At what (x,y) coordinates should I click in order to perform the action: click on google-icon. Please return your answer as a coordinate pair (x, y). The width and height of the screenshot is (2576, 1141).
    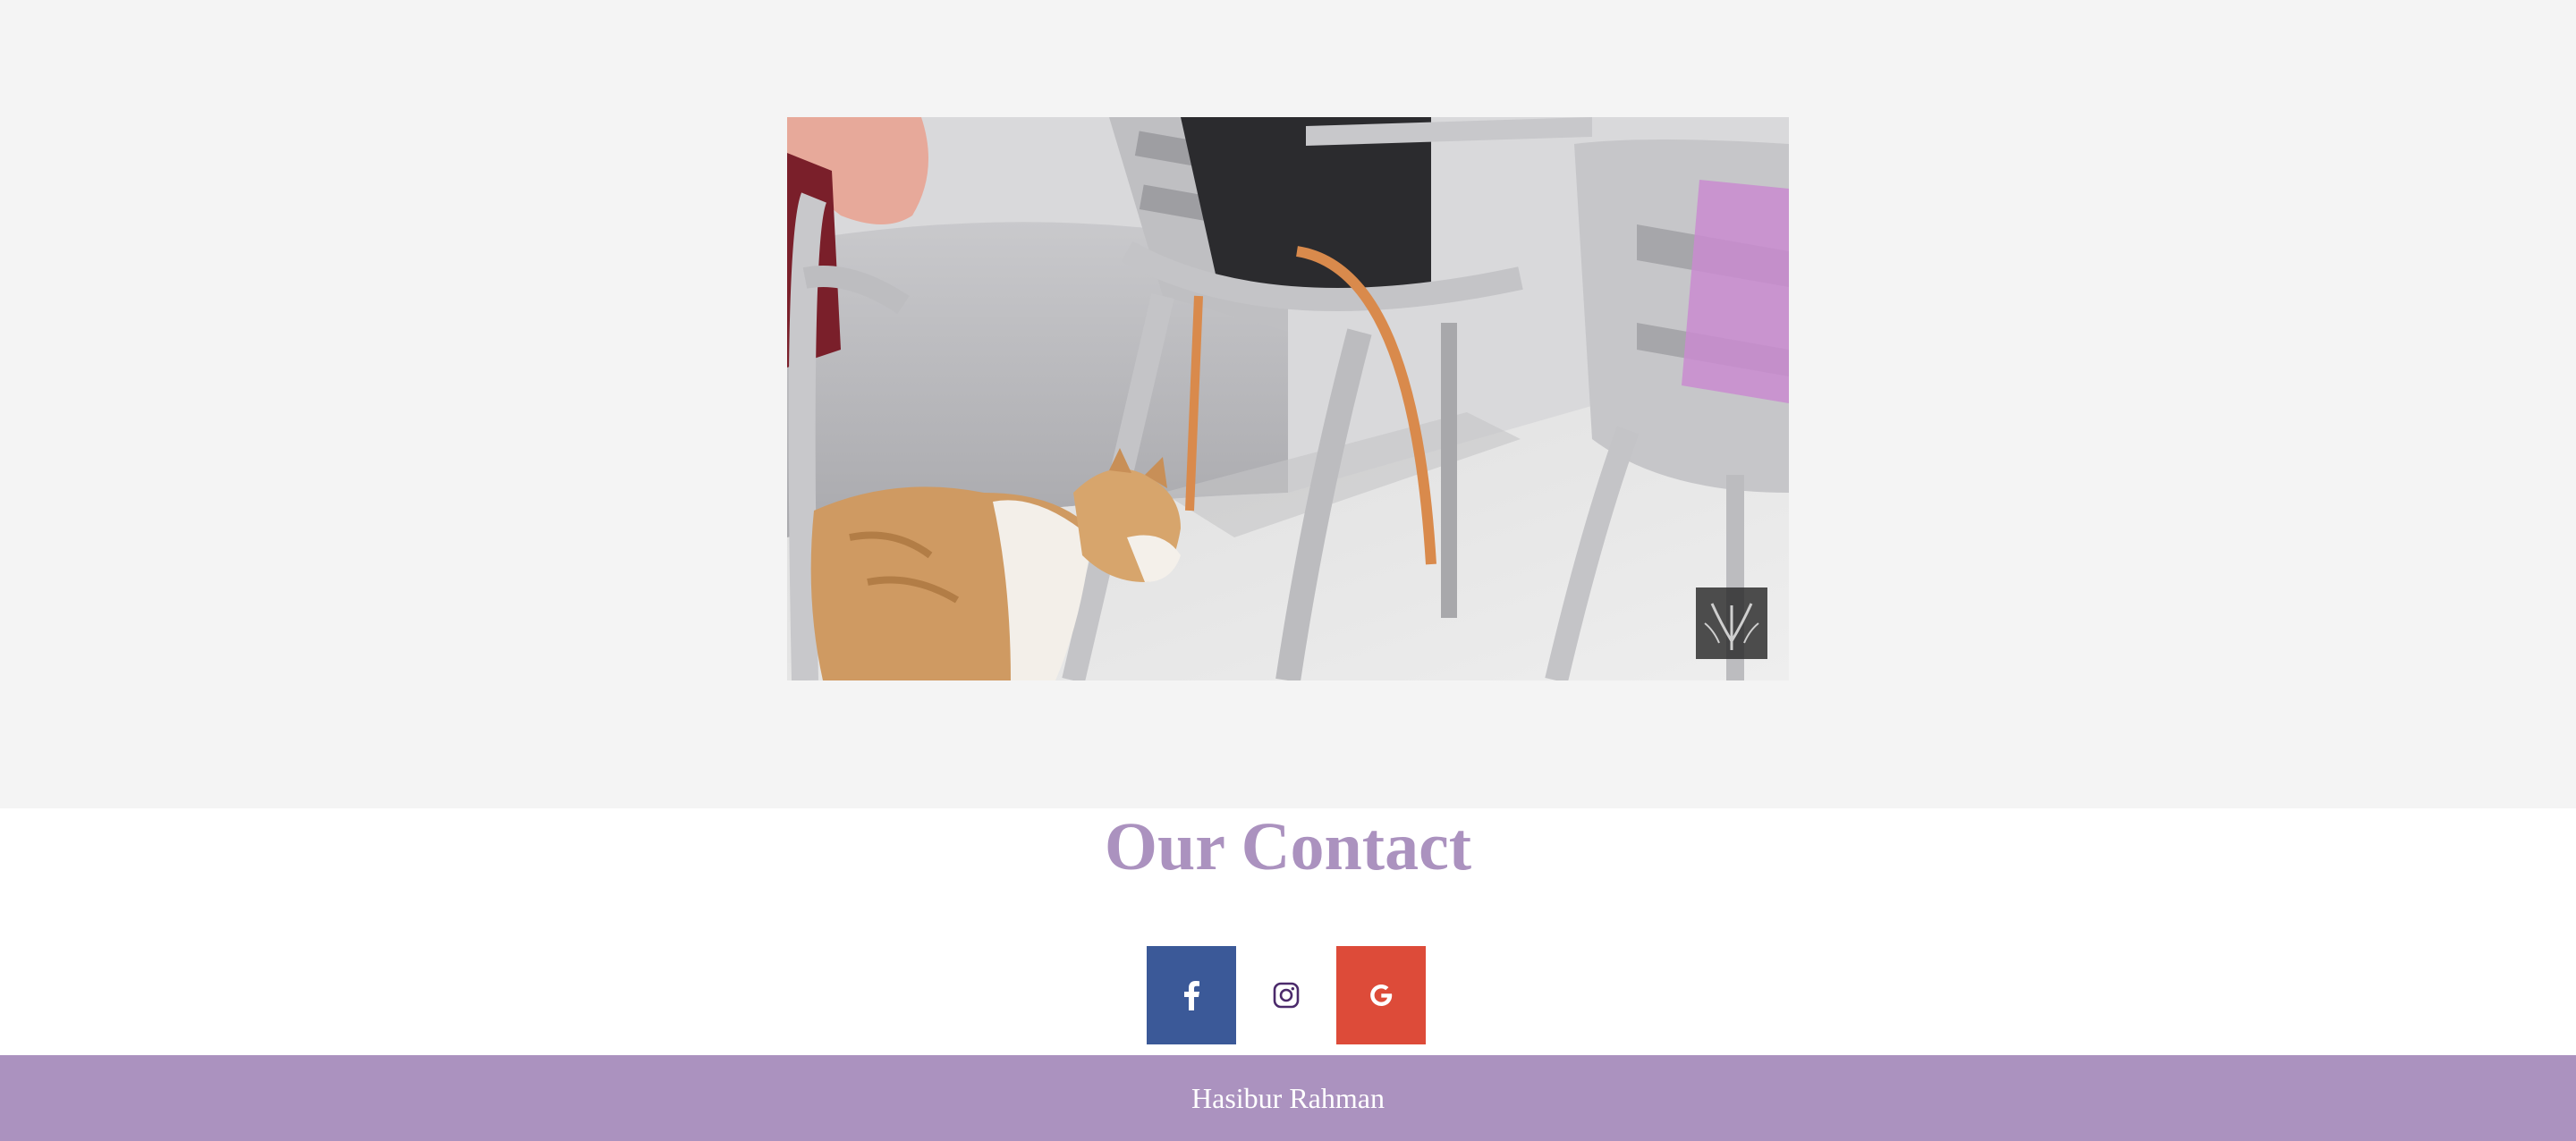
    Looking at the image, I should click on (1381, 996).